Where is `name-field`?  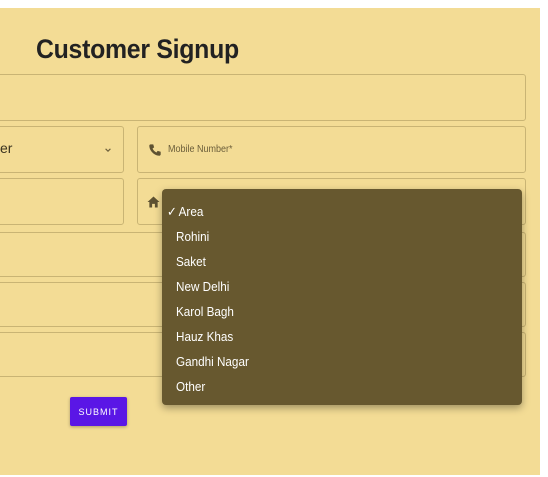
name-field is located at coordinates (263, 97).